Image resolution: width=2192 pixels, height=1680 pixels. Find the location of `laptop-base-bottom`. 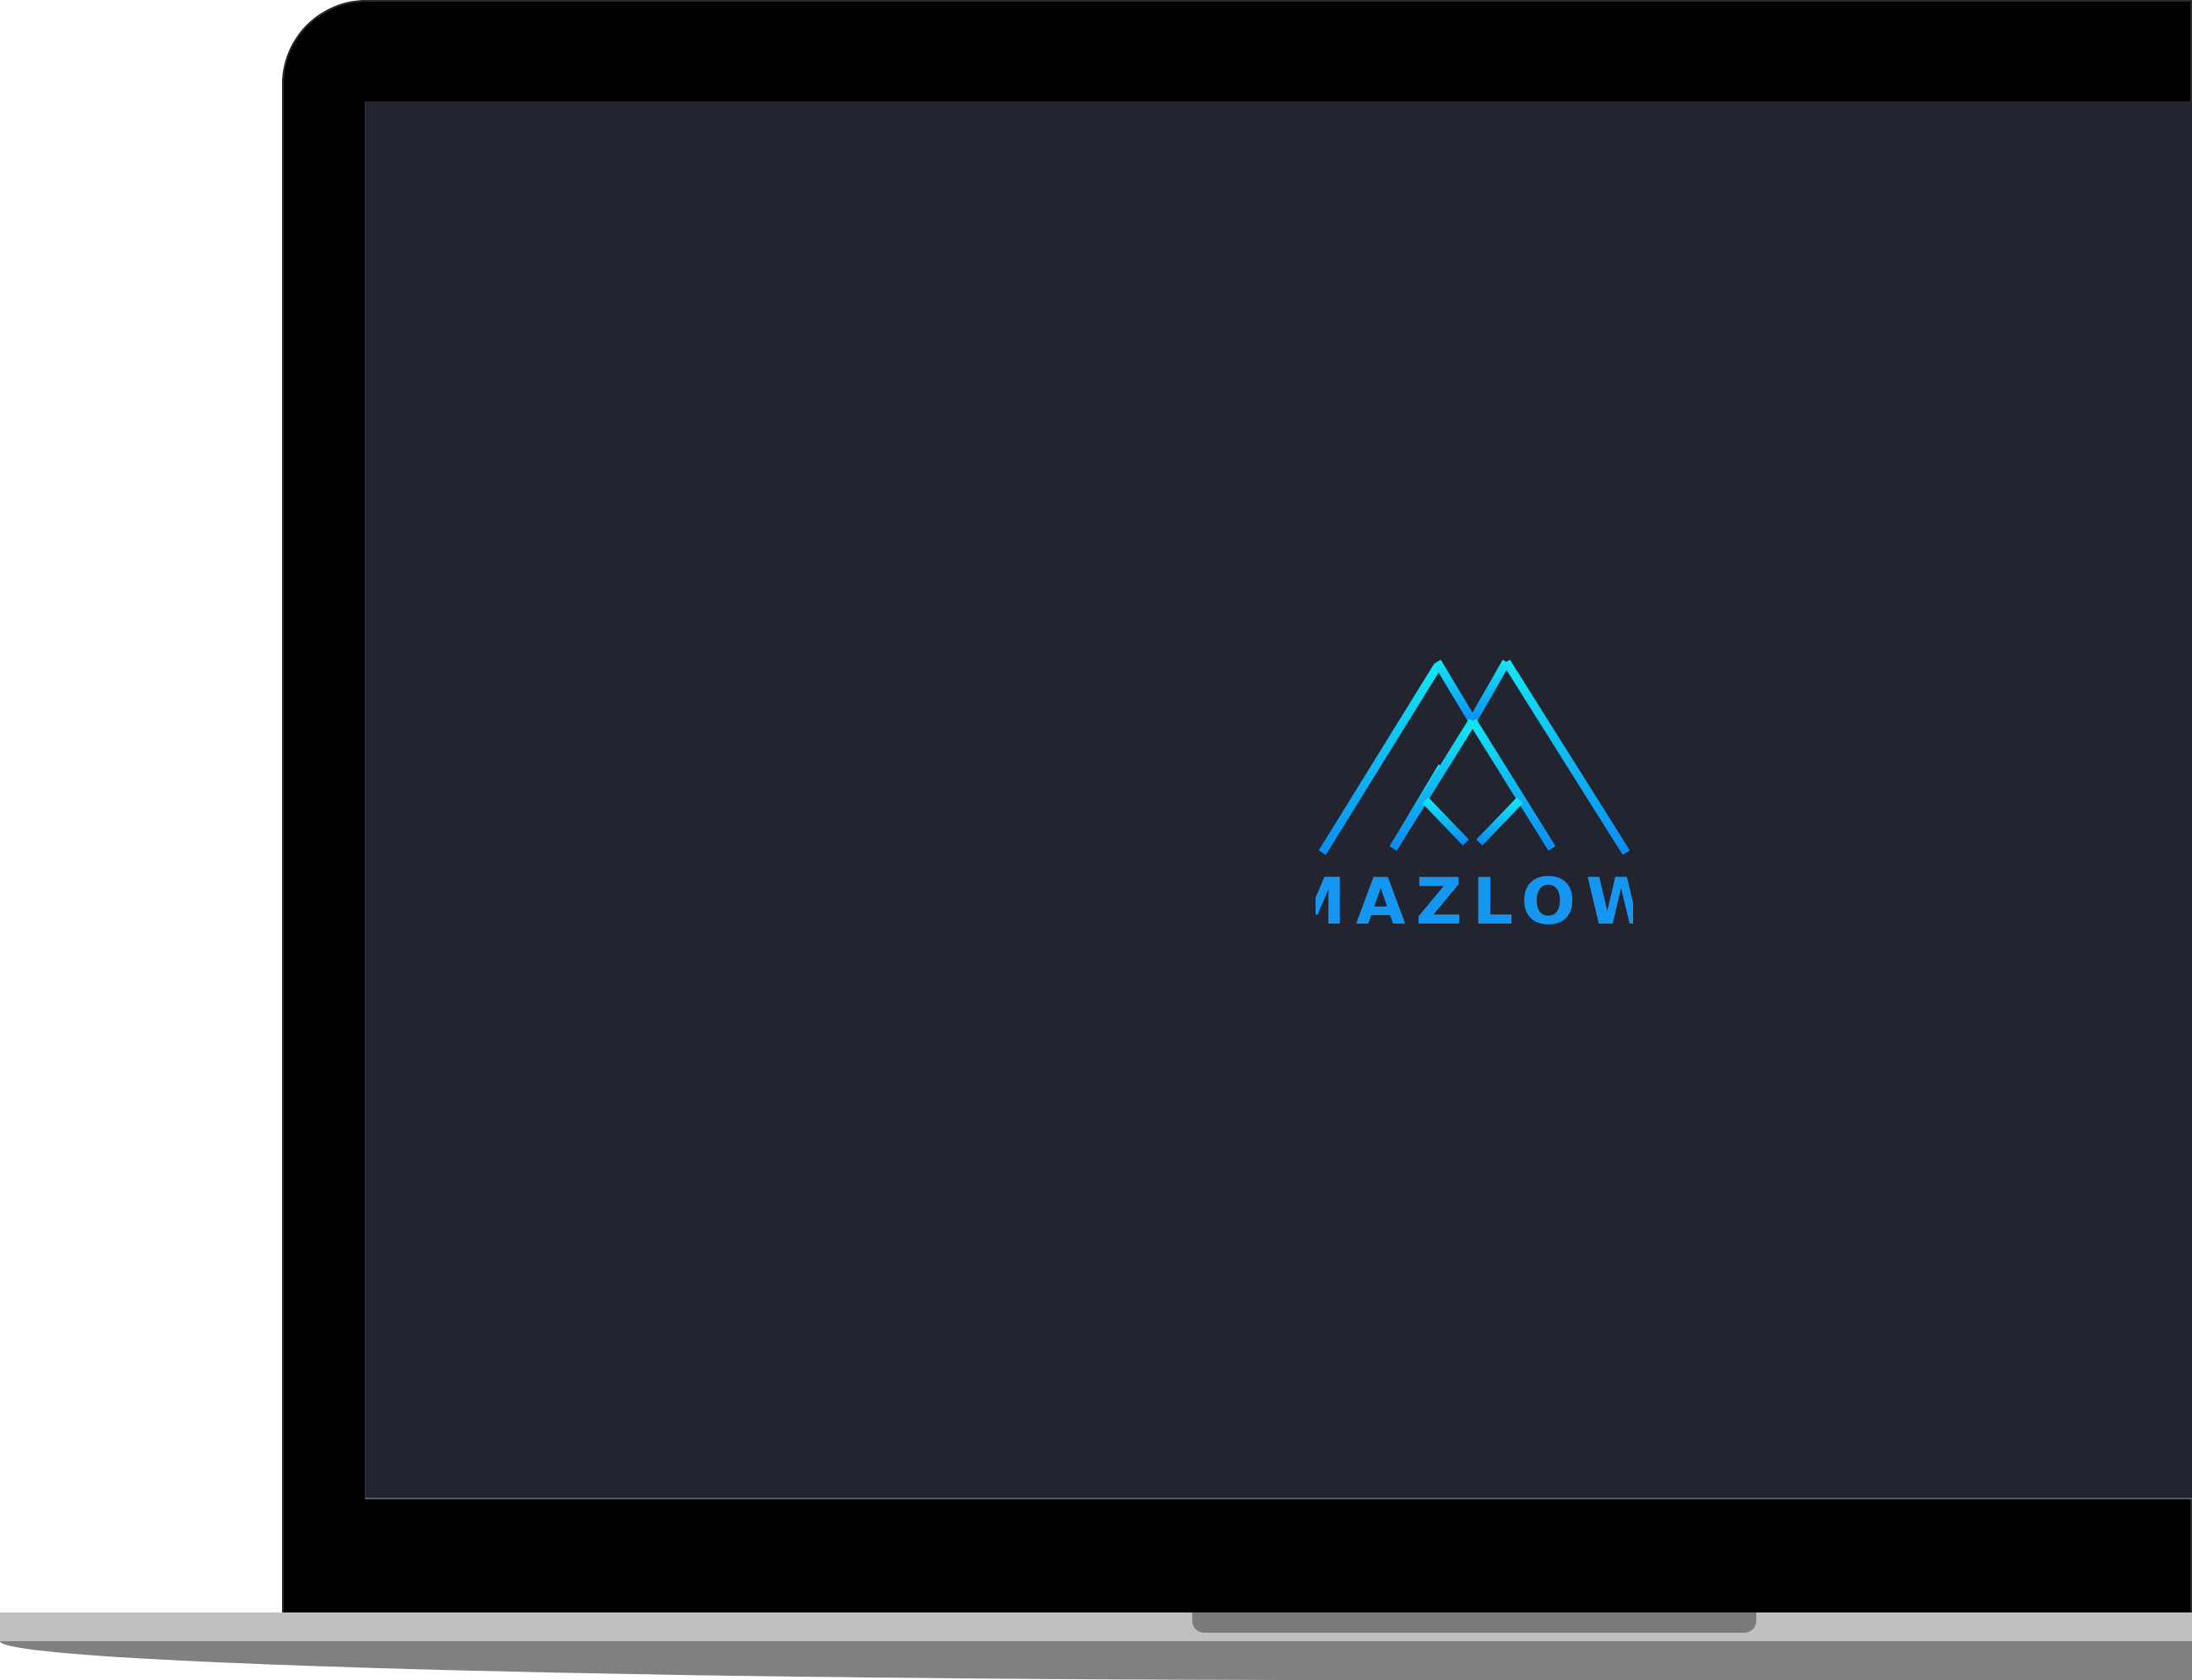

laptop-base-bottom is located at coordinates (1096, 1660).